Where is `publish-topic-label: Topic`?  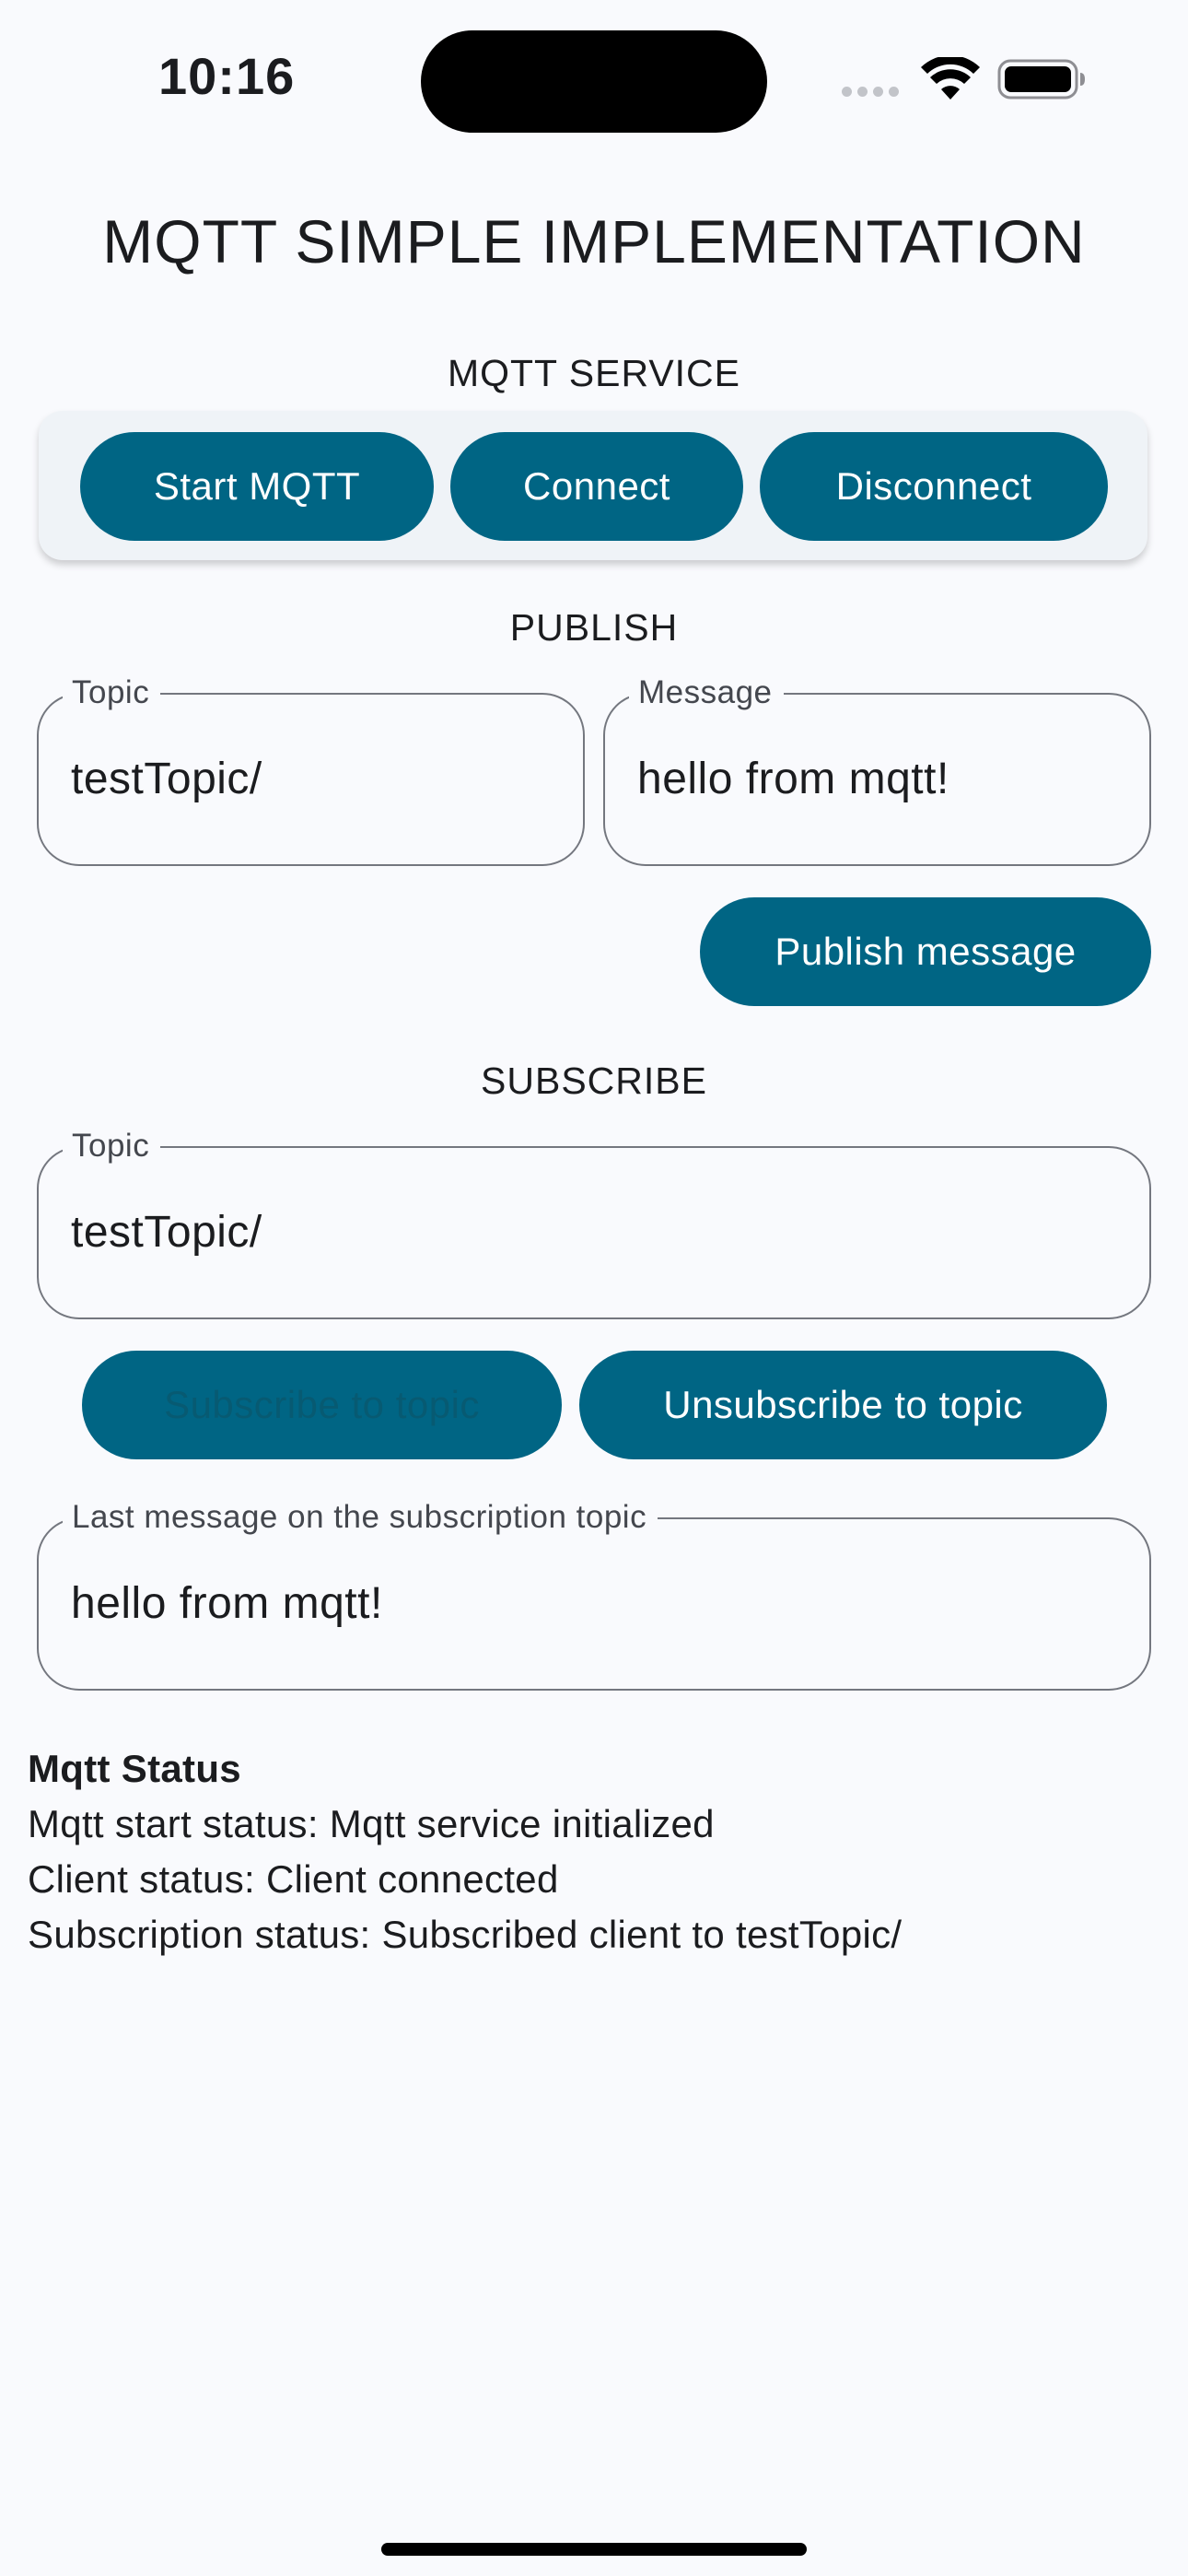 publish-topic-label: Topic is located at coordinates (112, 692).